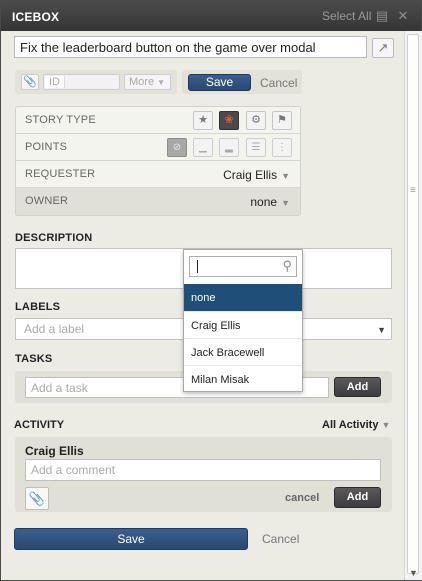  I want to click on close-icon: ✕, so click(403, 16).